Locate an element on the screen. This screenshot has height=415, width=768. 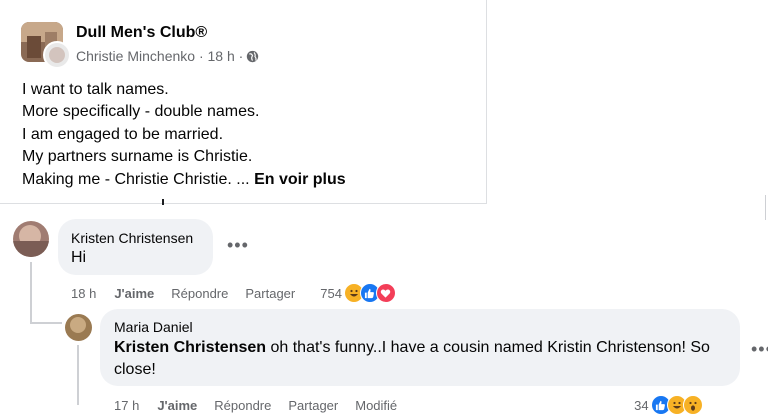
post-line: I want to talk names. is located at coordinates (95, 89).